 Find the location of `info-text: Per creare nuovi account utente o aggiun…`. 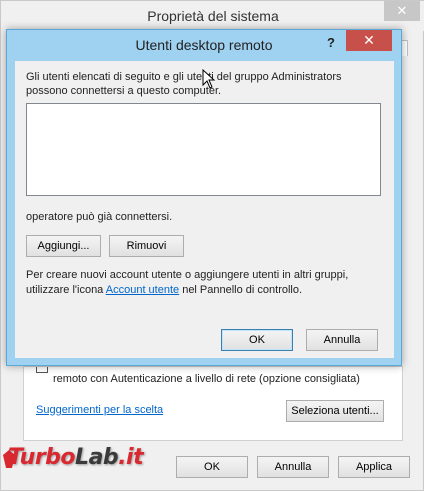

info-text: Per creare nuovi account utente o aggiun… is located at coordinates (206, 283).